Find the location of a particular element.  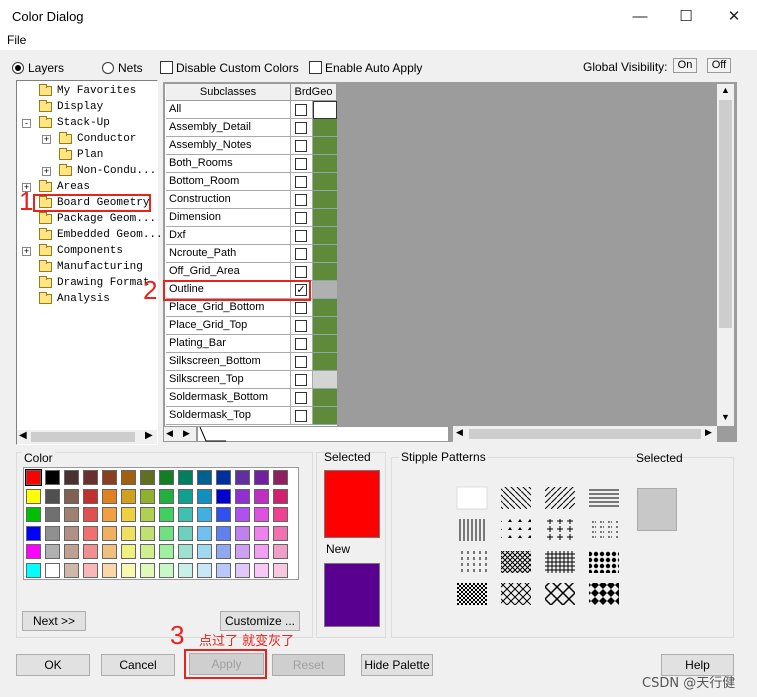

global-visibility-on-button: On is located at coordinates (685, 65).